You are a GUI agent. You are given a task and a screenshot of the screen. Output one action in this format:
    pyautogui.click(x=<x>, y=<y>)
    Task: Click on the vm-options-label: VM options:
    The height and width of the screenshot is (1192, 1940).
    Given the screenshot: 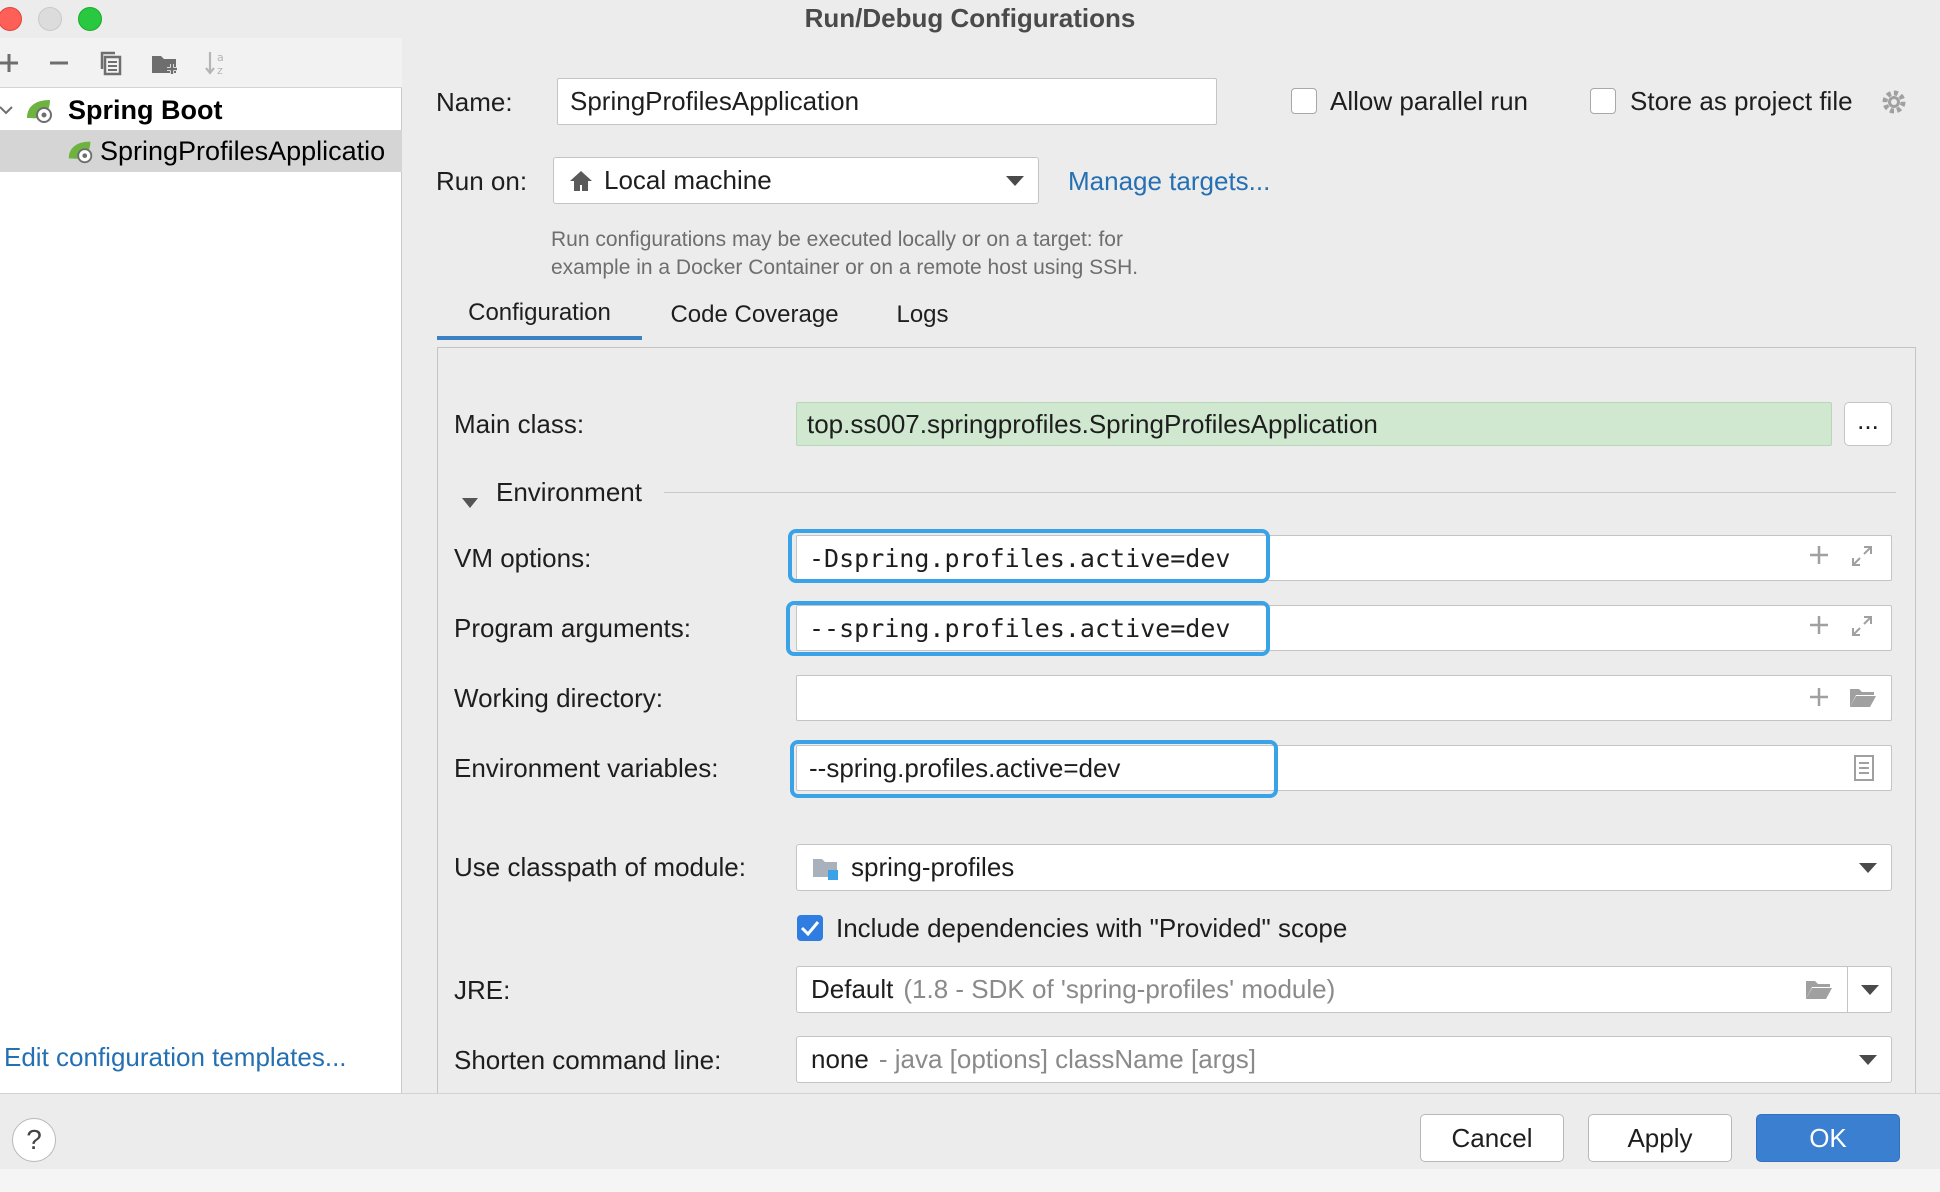 What is the action you would take?
    pyautogui.click(x=523, y=558)
    